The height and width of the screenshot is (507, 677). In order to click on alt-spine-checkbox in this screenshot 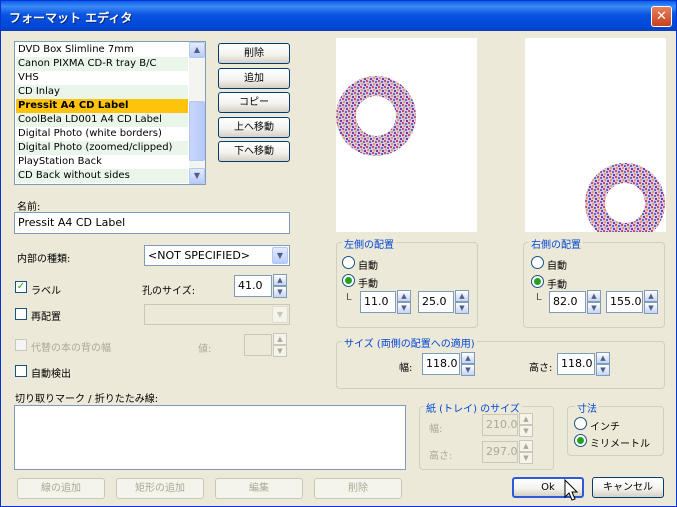, I will do `click(21, 345)`.